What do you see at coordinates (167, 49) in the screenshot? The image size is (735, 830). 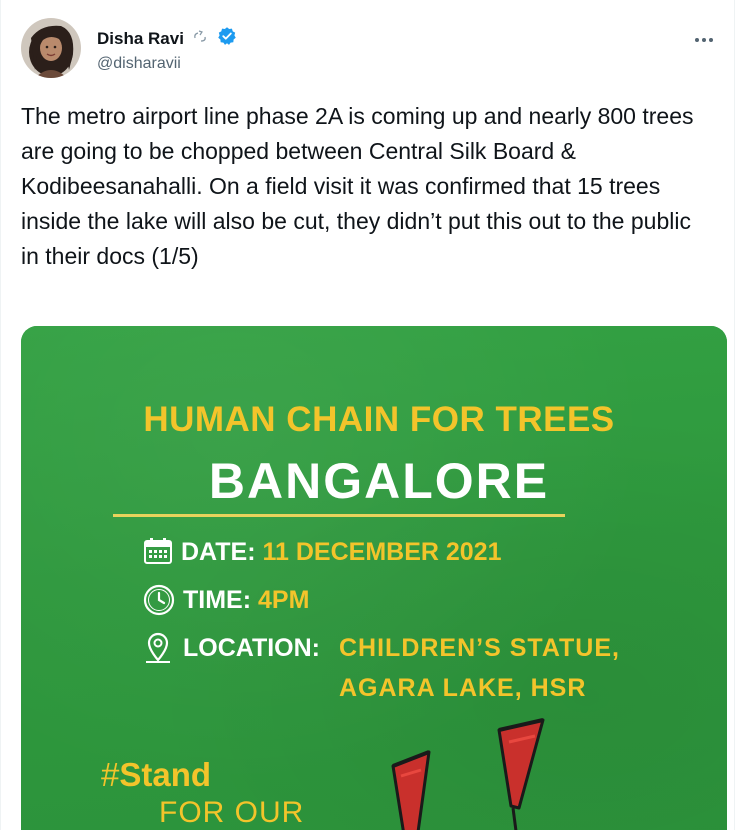 I see `user-name-block: Disha Ravi @disharavii` at bounding box center [167, 49].